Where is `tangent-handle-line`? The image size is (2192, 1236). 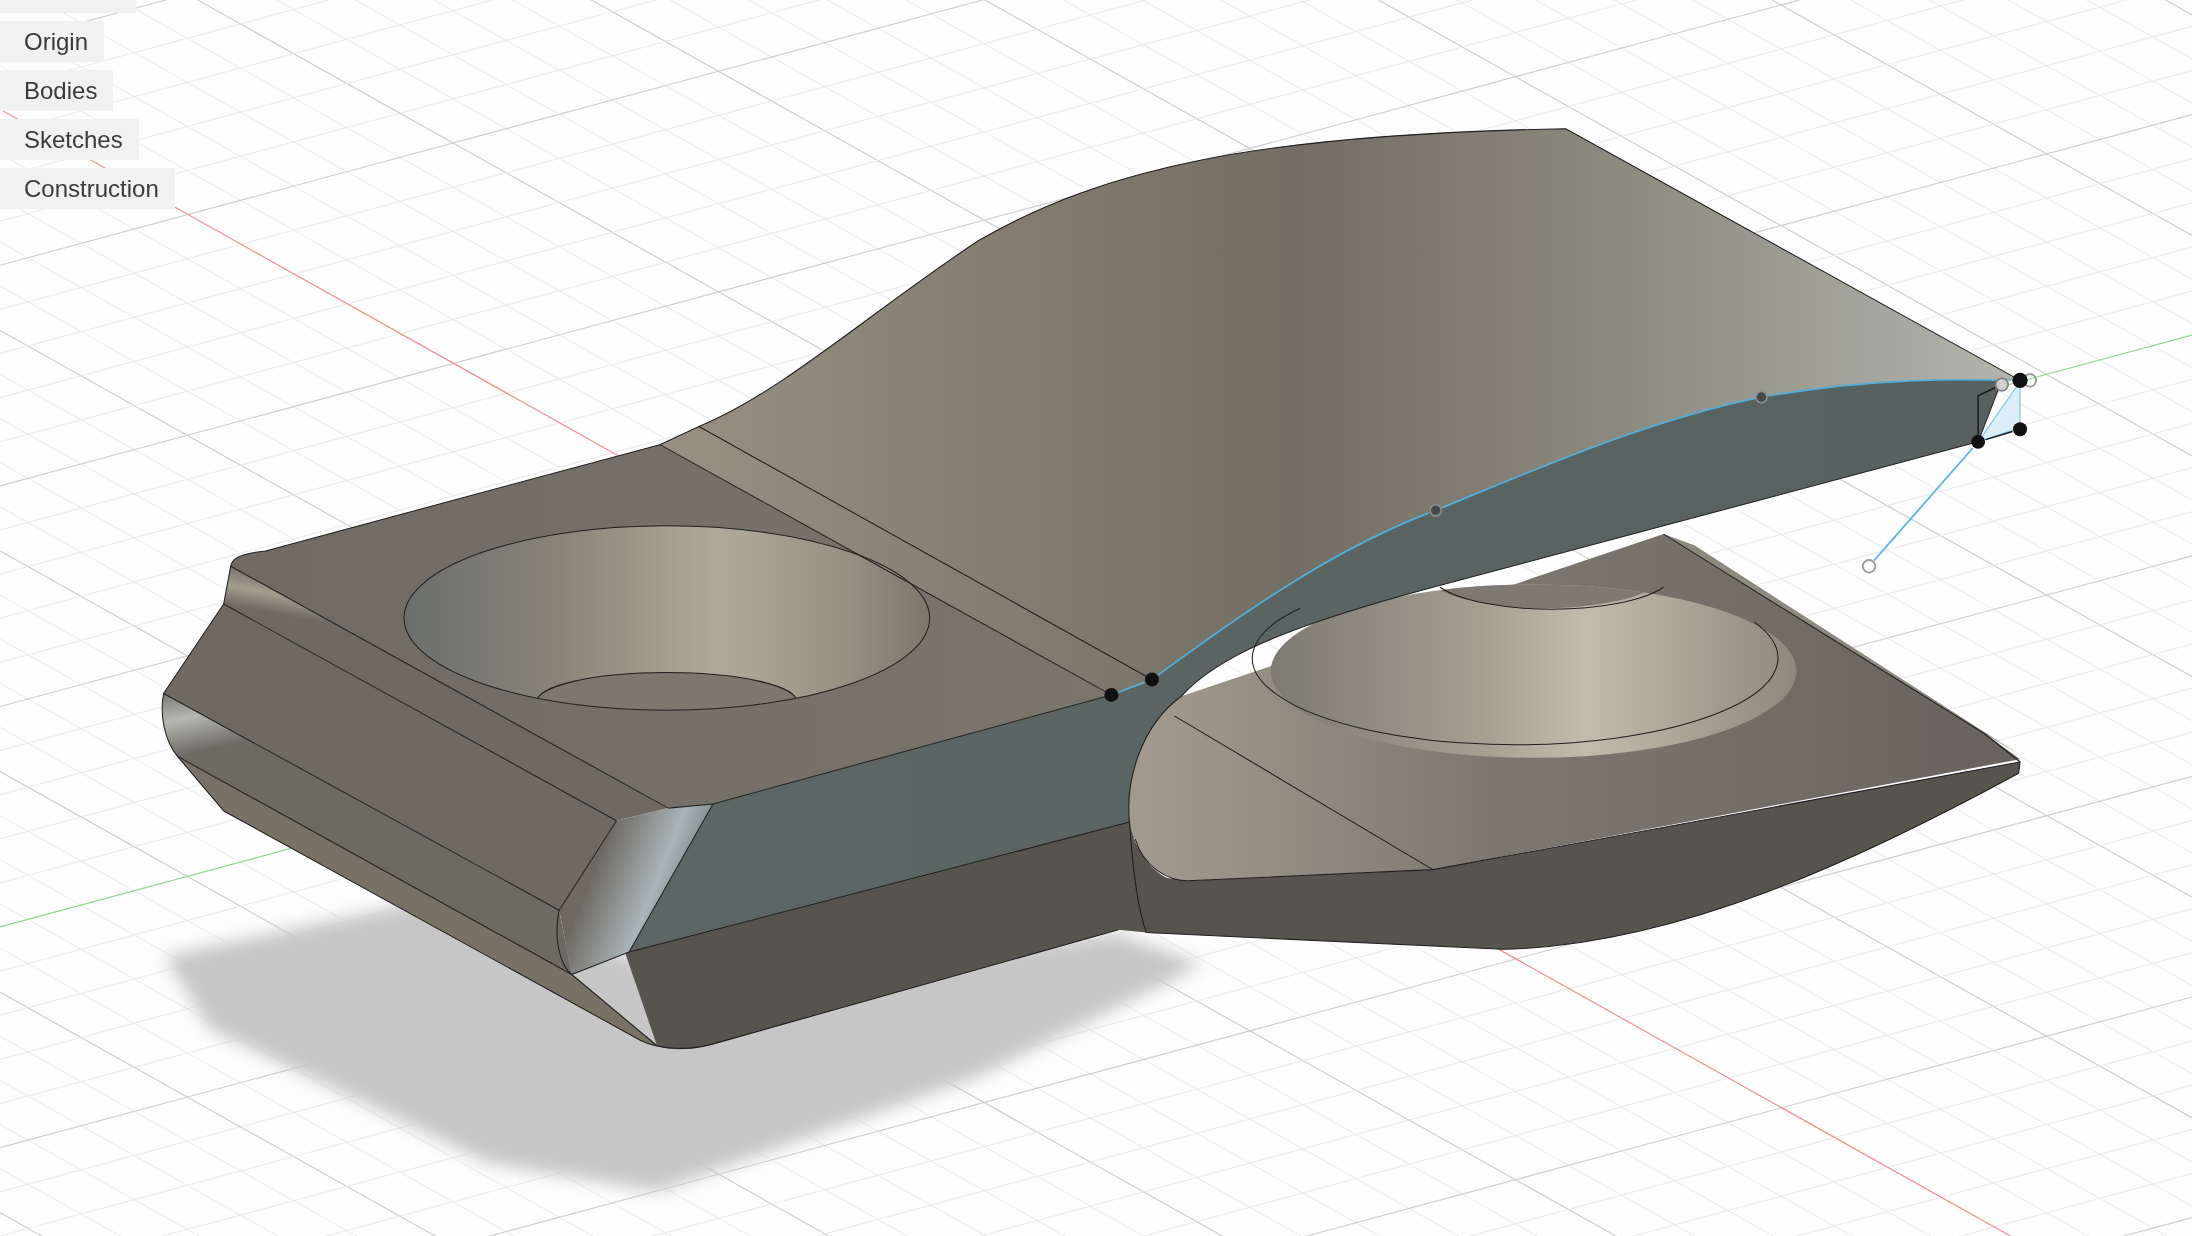 tangent-handle-line is located at coordinates (1923, 504).